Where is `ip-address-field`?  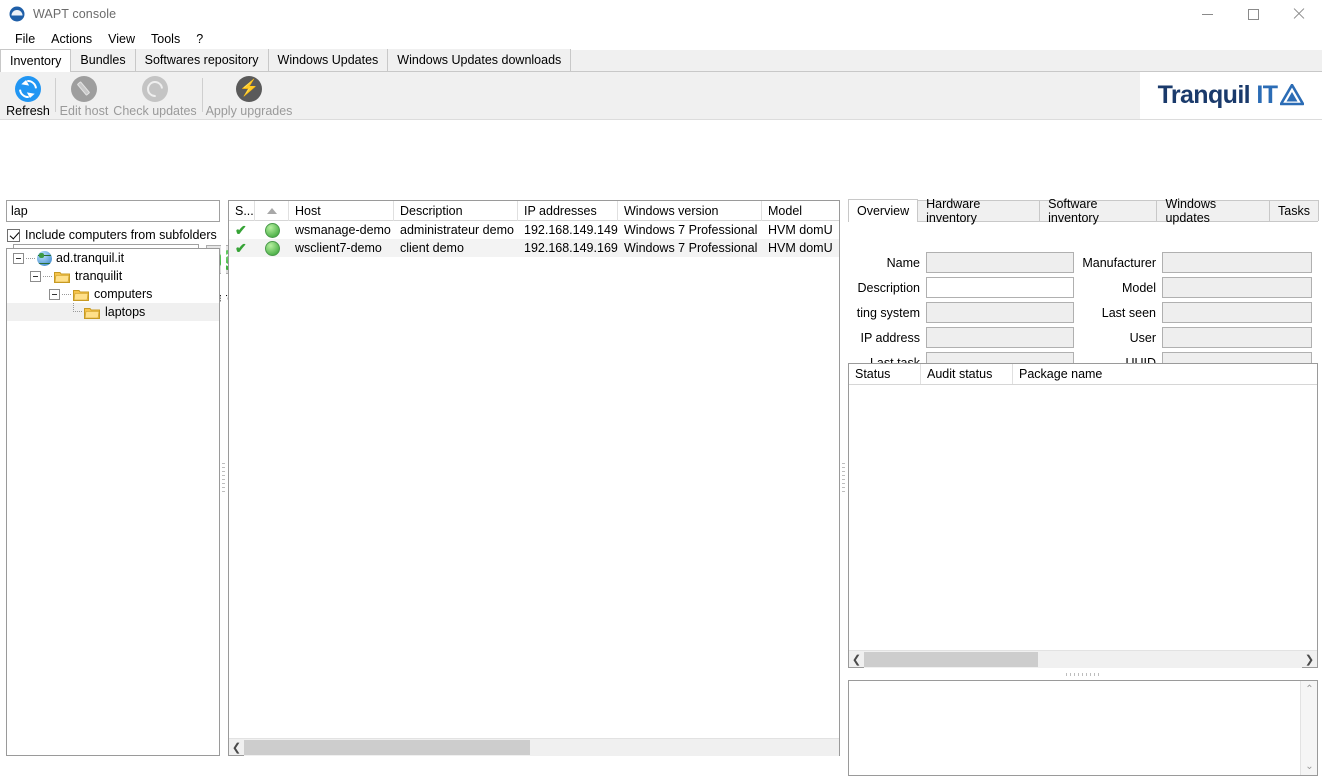
ip-address-field is located at coordinates (1000, 337).